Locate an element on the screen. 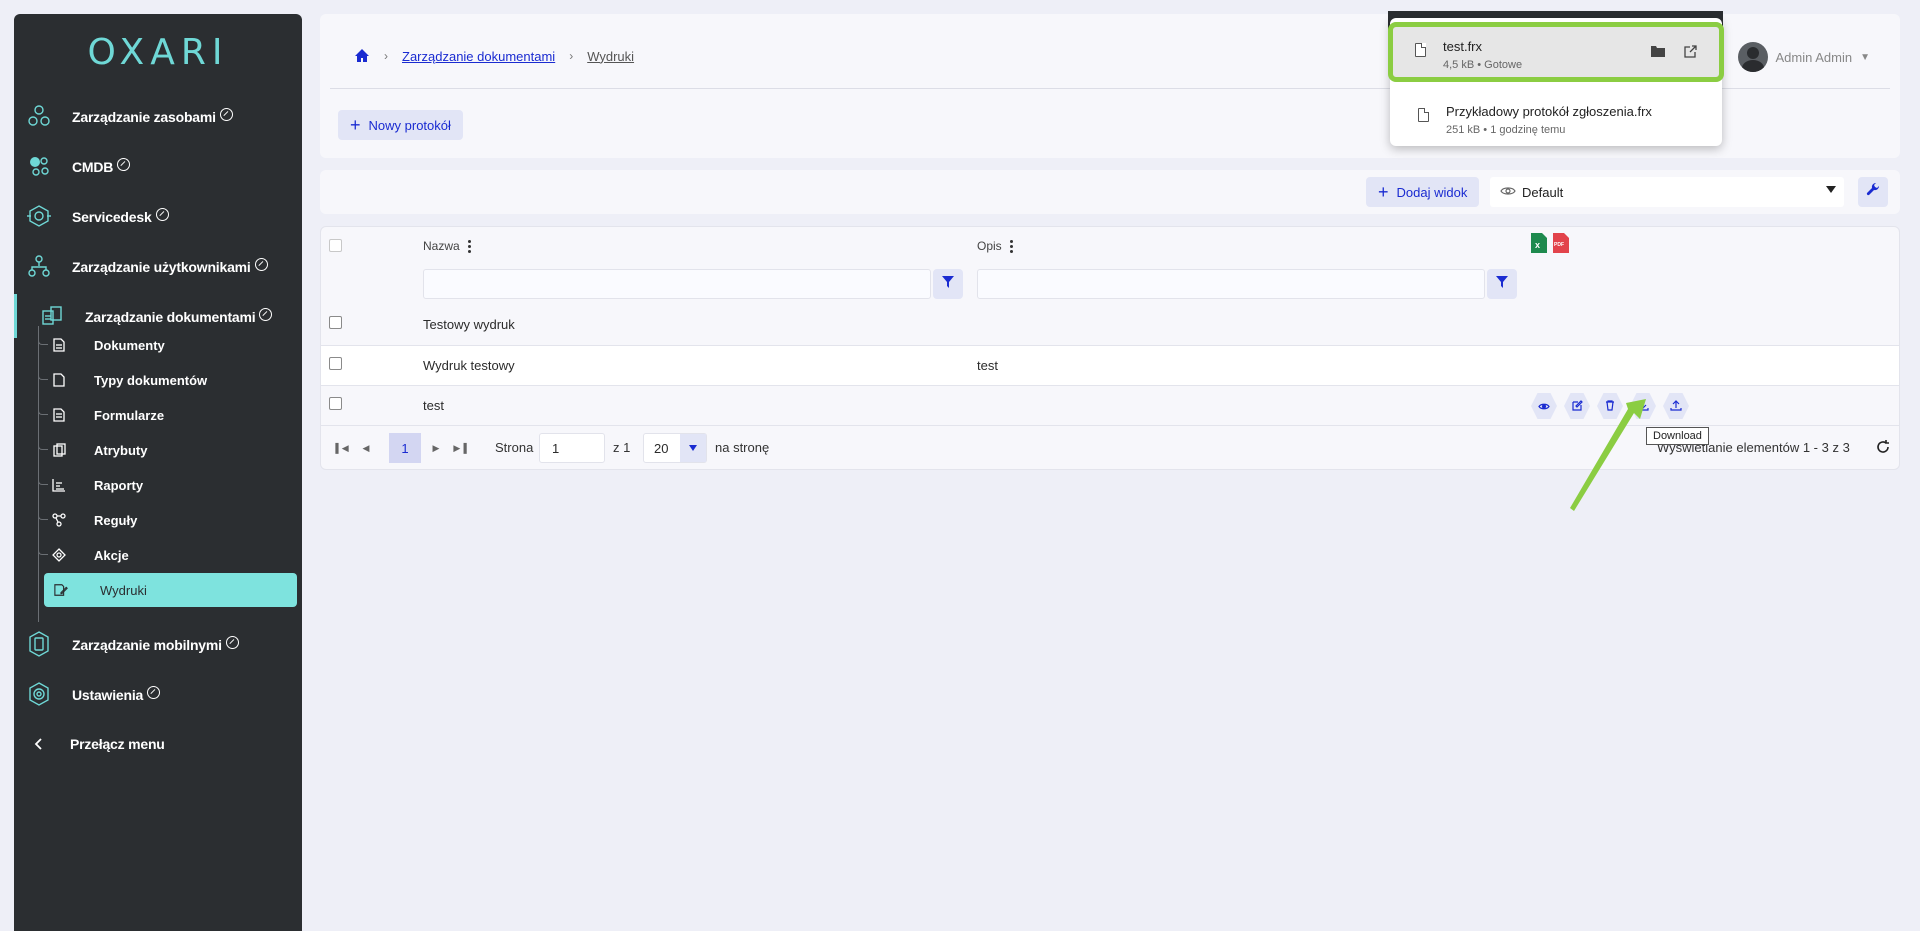  upload-button is located at coordinates (1676, 406).